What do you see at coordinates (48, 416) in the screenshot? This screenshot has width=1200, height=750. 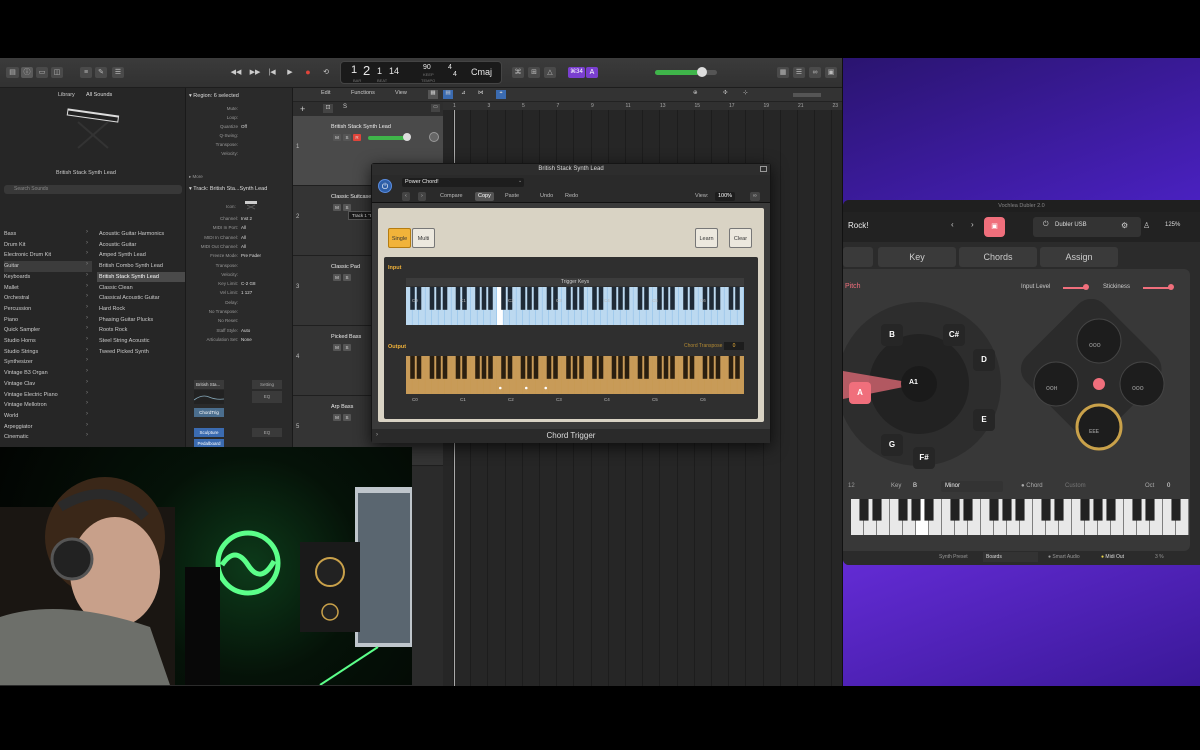 I see `library-category: World` at bounding box center [48, 416].